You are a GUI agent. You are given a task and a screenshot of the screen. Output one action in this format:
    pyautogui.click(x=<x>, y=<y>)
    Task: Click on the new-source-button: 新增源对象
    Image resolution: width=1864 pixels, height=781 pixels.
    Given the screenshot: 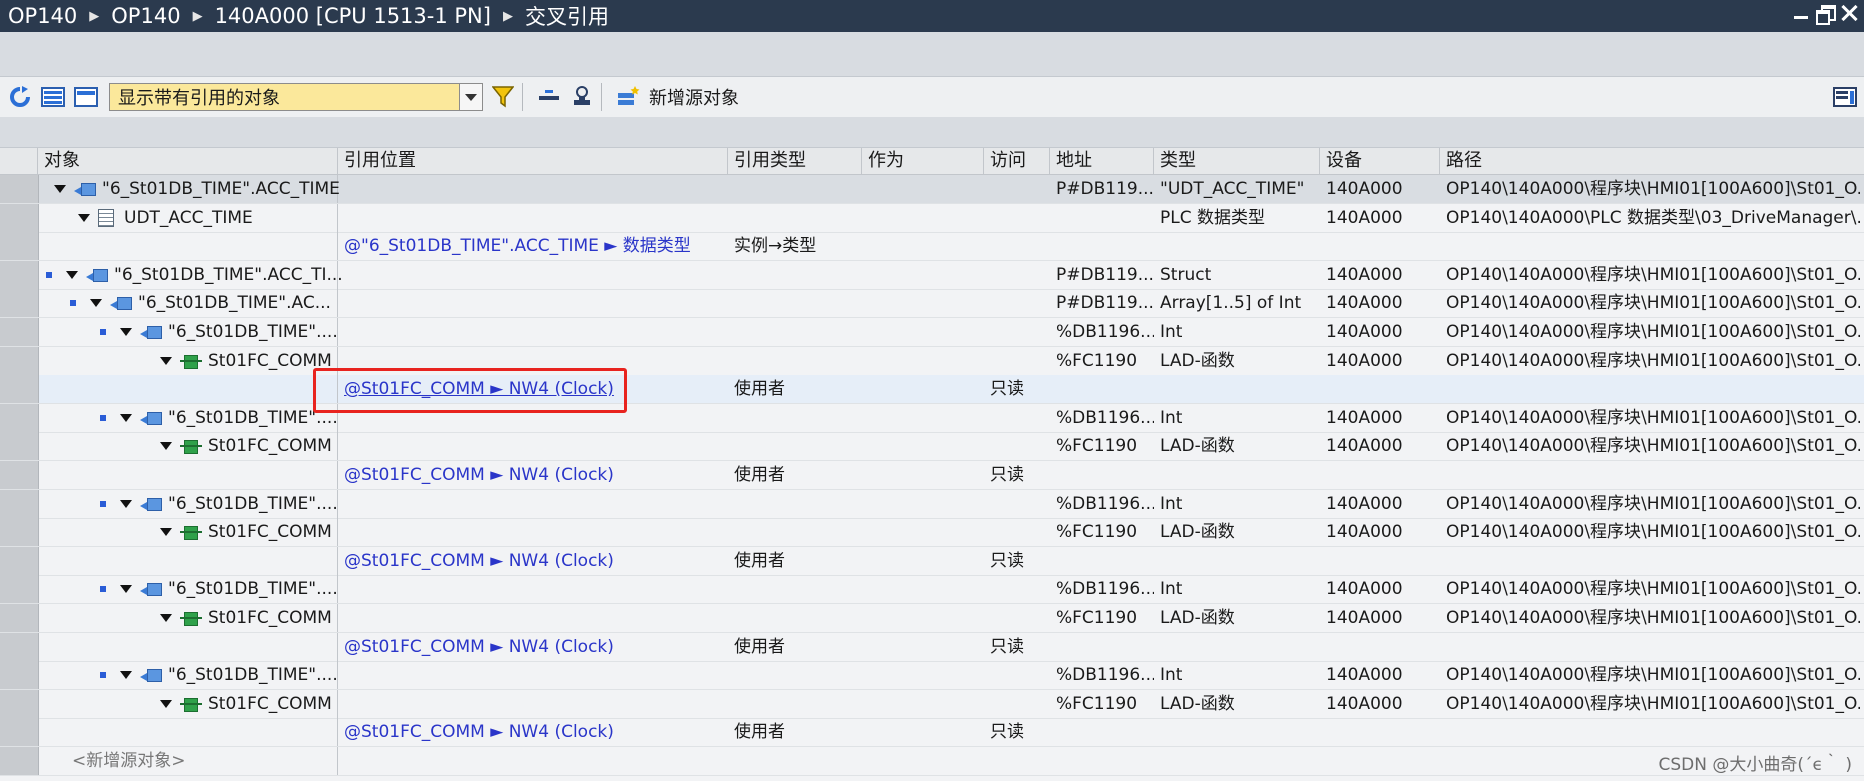 What is the action you would take?
    pyautogui.click(x=694, y=97)
    